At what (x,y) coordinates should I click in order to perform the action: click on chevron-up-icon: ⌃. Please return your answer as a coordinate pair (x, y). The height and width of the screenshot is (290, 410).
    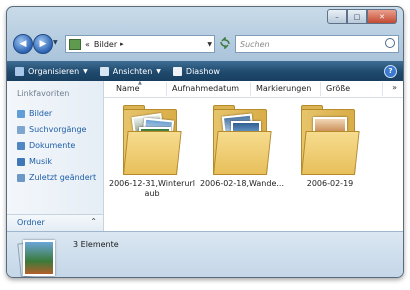
    Looking at the image, I should click on (93, 221).